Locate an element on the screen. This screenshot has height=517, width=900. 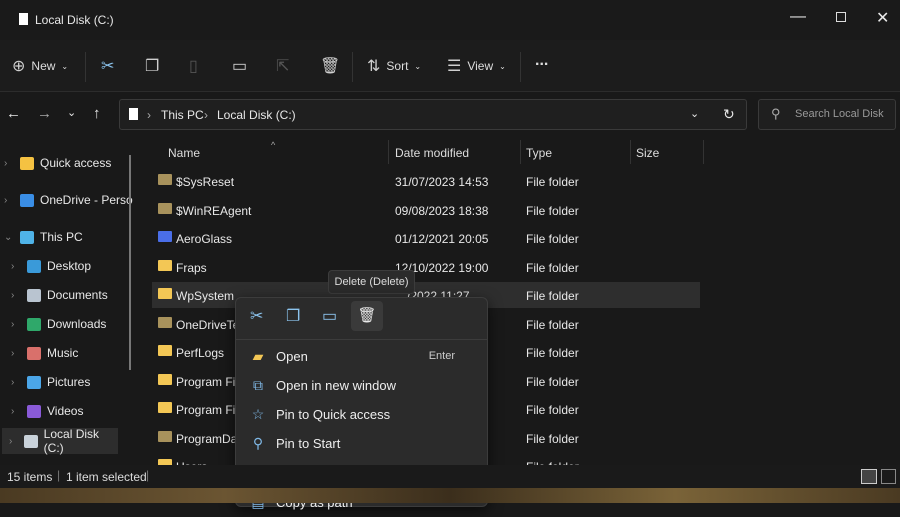
context-menu-item: ▰ Open Enter is located at coordinates (362, 356).